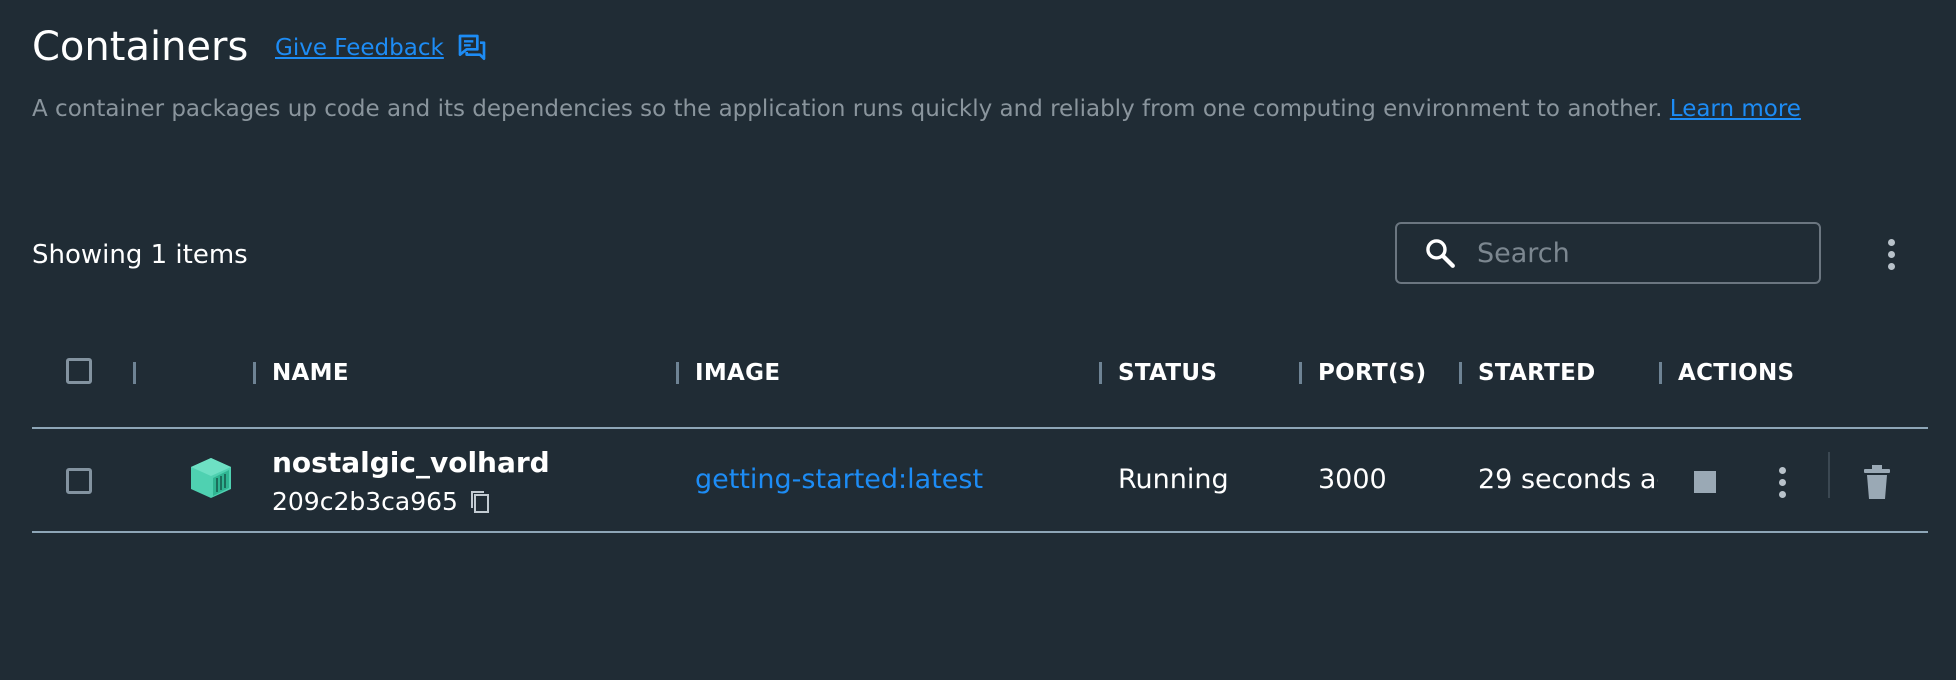 The image size is (1956, 680). Describe the element at coordinates (310, 373) in the screenshot. I see `column-header-name: NAME` at that location.